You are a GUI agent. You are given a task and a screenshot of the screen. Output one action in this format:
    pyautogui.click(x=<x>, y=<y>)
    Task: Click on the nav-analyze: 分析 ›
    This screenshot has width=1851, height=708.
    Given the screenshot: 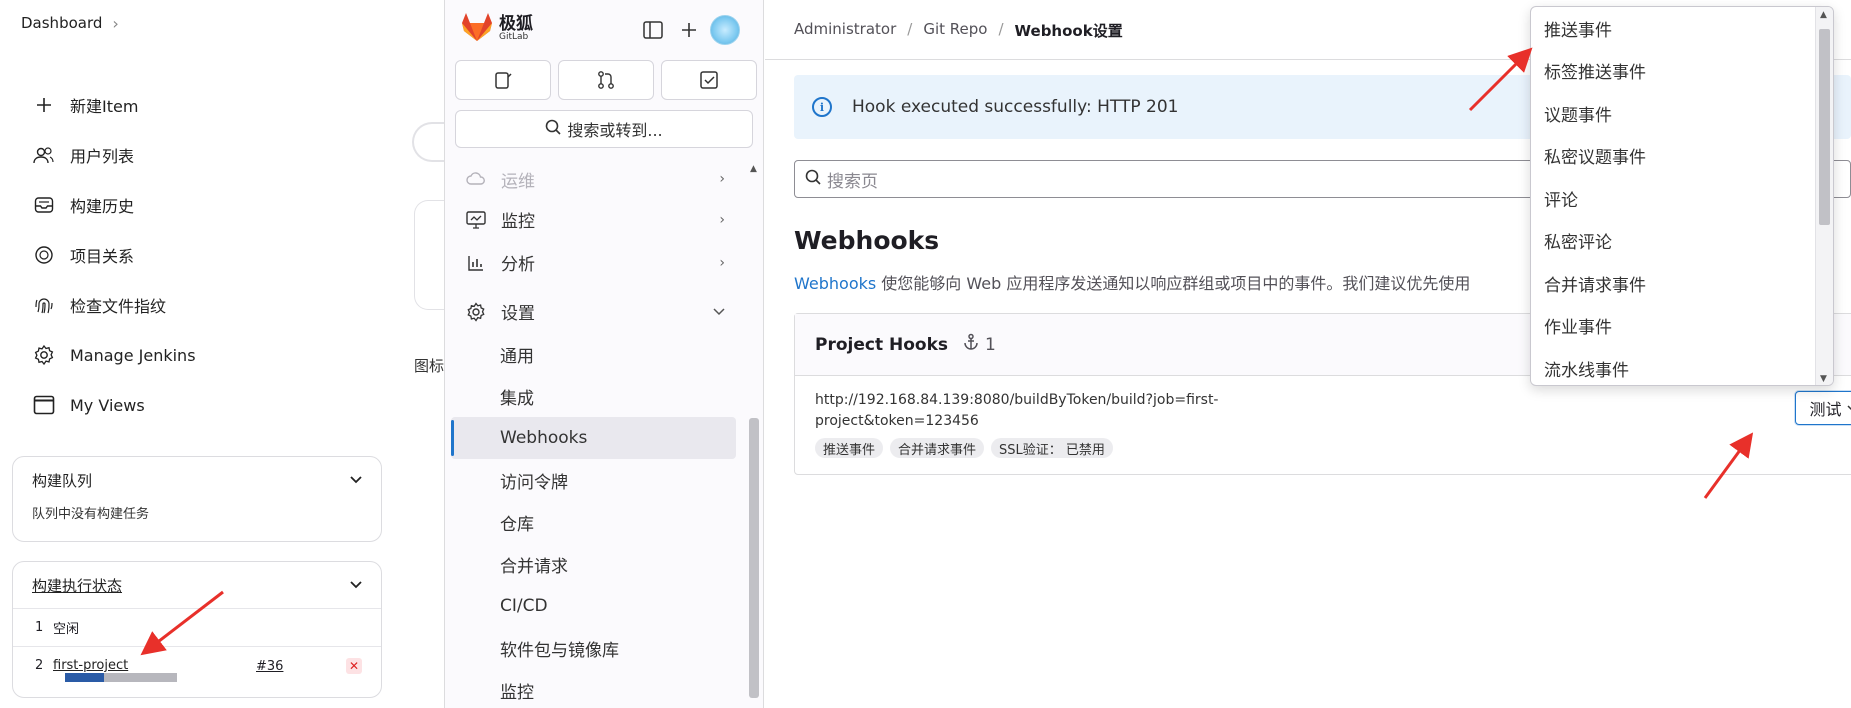 What is the action you would take?
    pyautogui.click(x=595, y=262)
    